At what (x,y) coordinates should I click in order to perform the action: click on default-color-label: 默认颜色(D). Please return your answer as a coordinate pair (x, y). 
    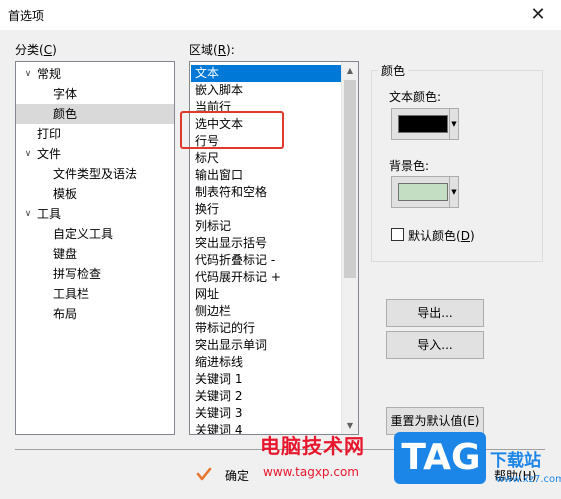
    Looking at the image, I should click on (441, 236).